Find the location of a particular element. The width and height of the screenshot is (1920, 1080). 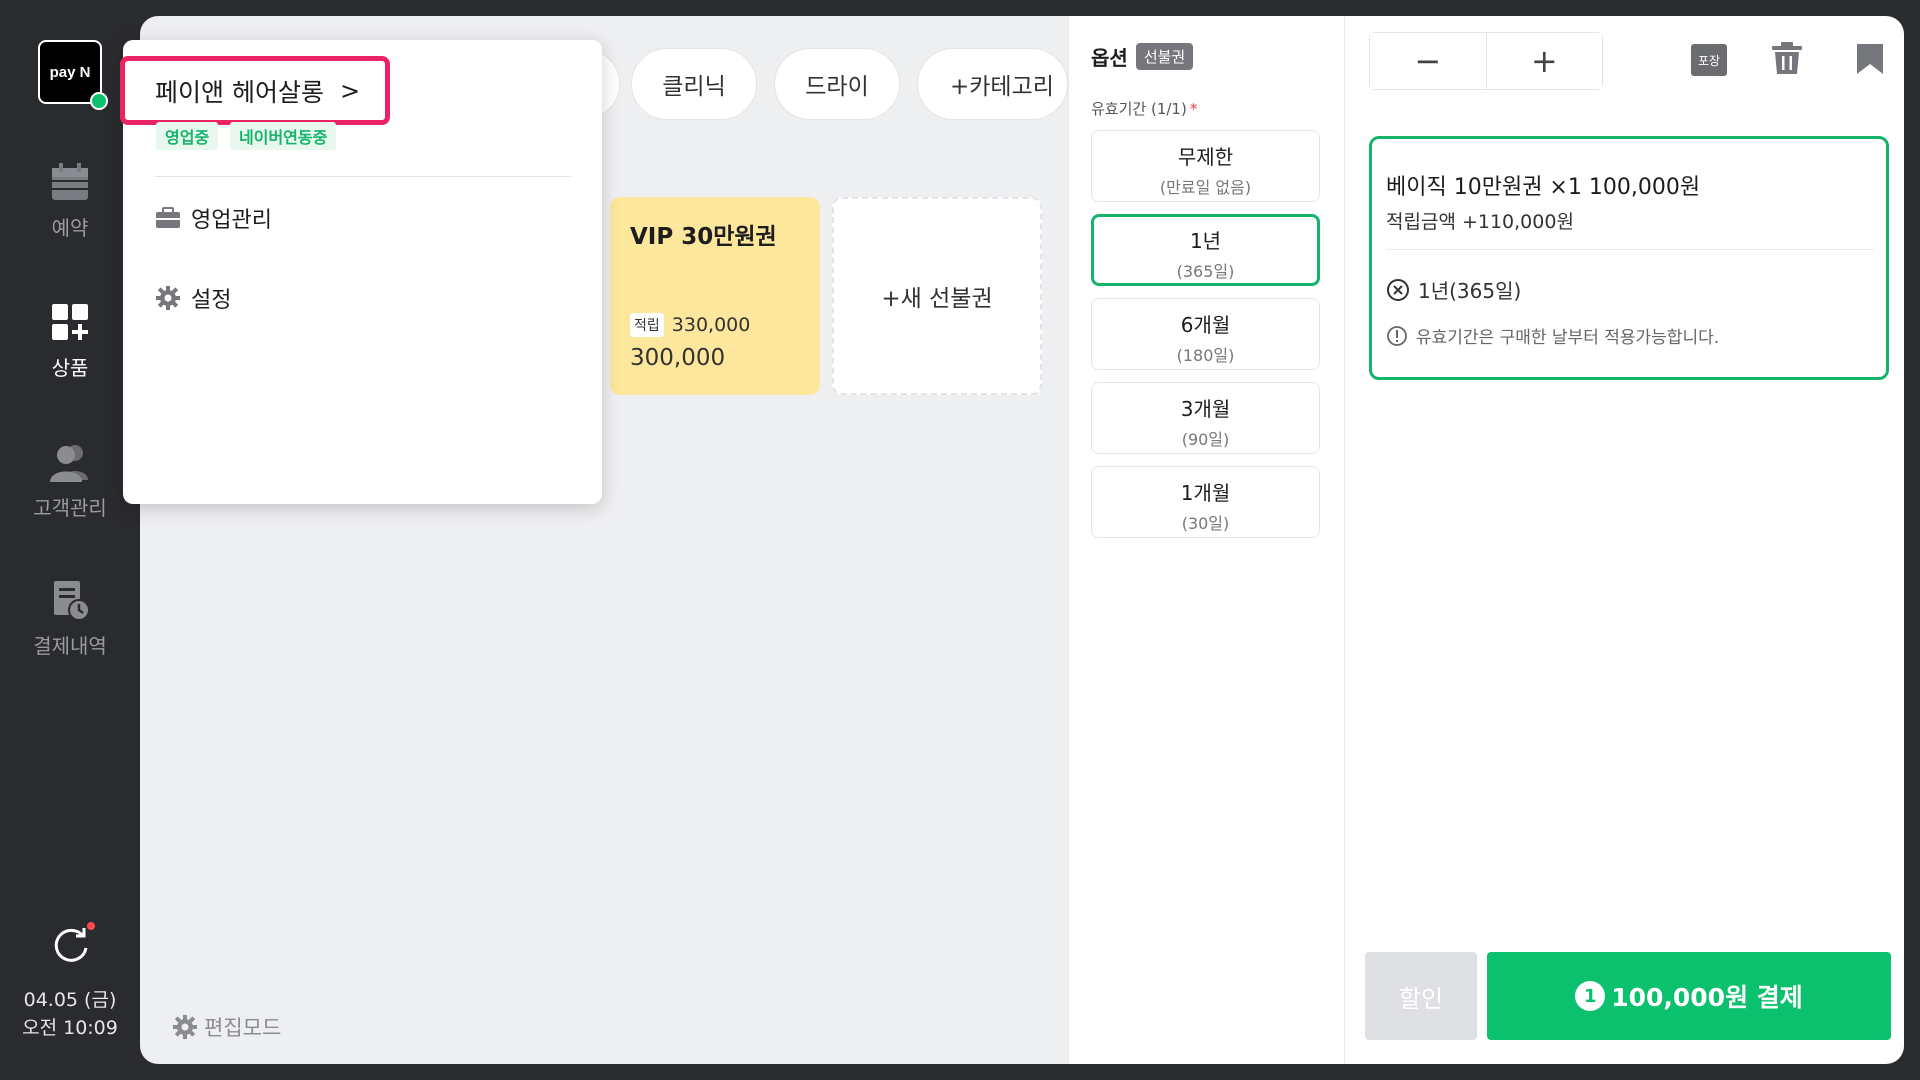

option-title: 1개월 is located at coordinates (1205, 493).